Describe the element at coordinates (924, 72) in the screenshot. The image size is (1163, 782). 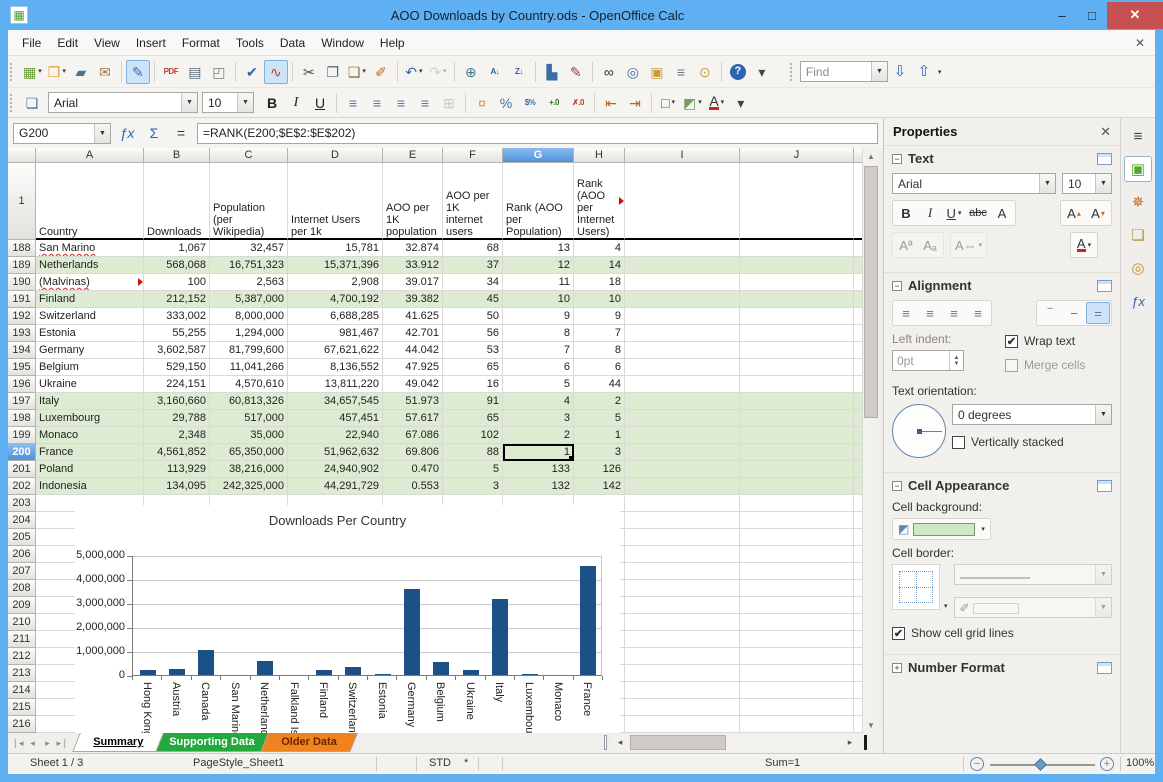
I see `find-previous-button: ⇧` at that location.